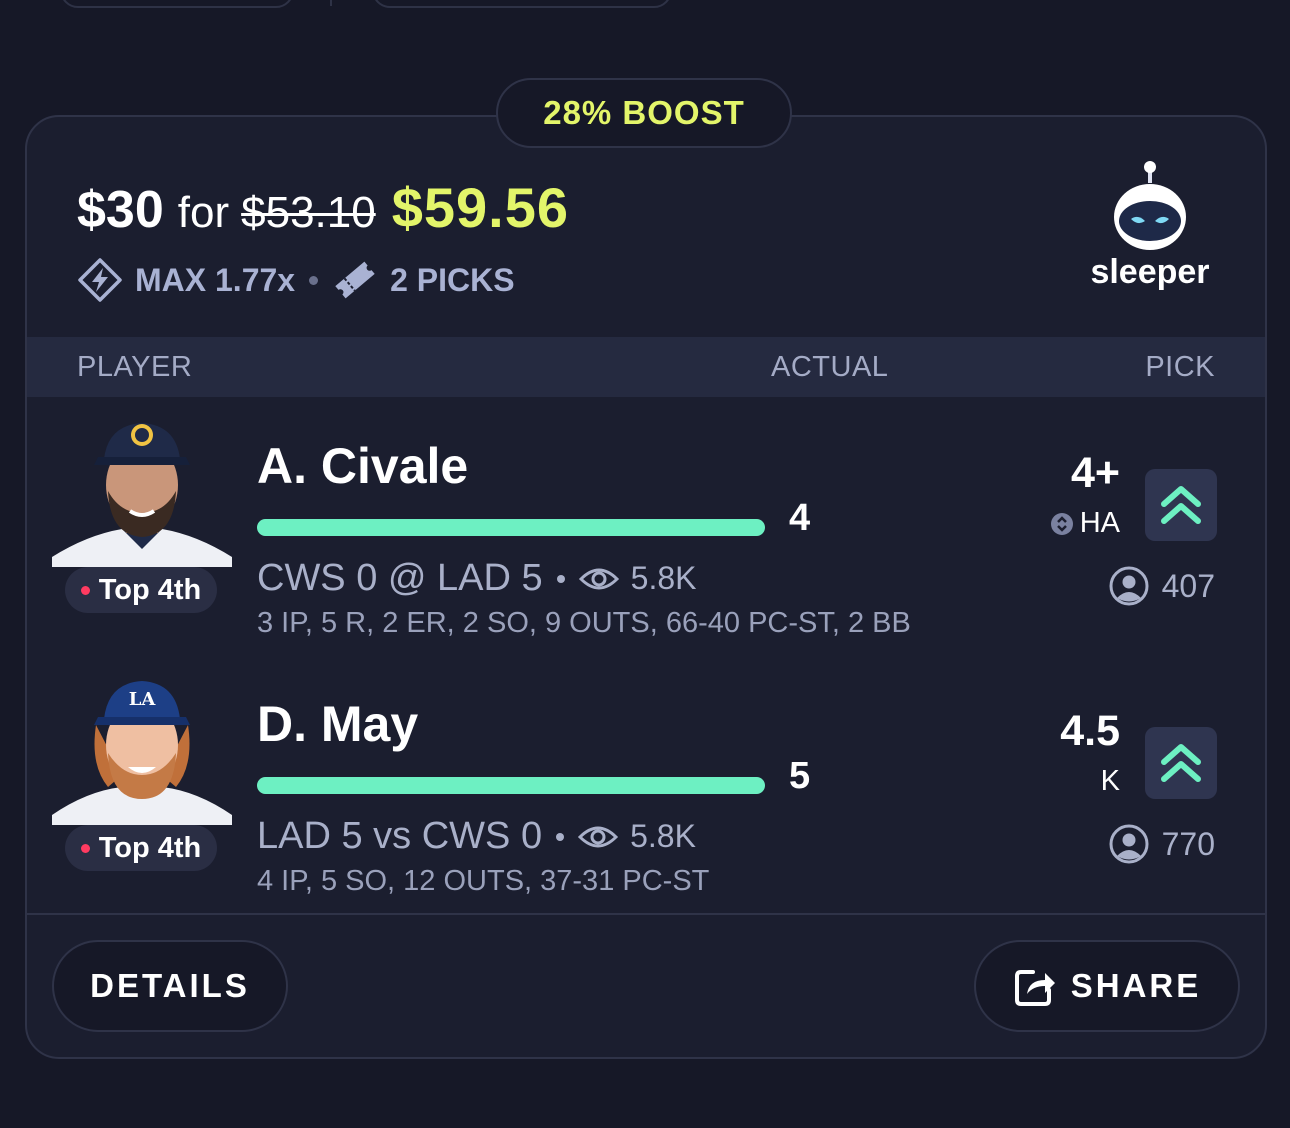 The height and width of the screenshot is (1128, 1290). What do you see at coordinates (1188, 843) in the screenshot?
I see `pick-count: 770` at bounding box center [1188, 843].